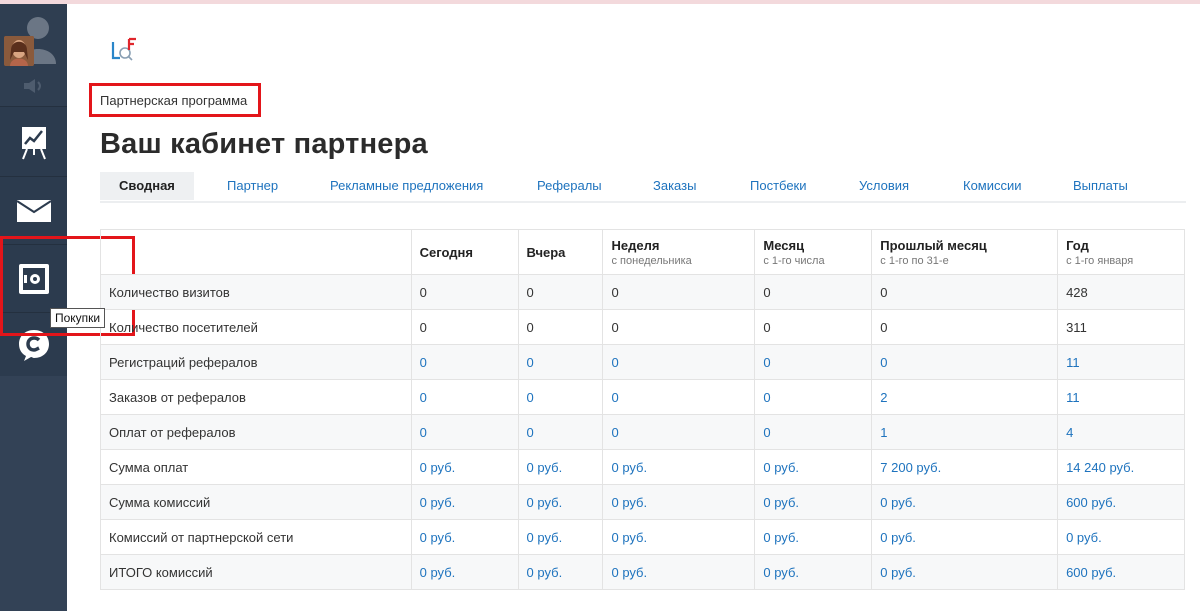 This screenshot has width=1200, height=611. What do you see at coordinates (569, 186) in the screenshot?
I see `tab-referrals: Рефералы` at bounding box center [569, 186].